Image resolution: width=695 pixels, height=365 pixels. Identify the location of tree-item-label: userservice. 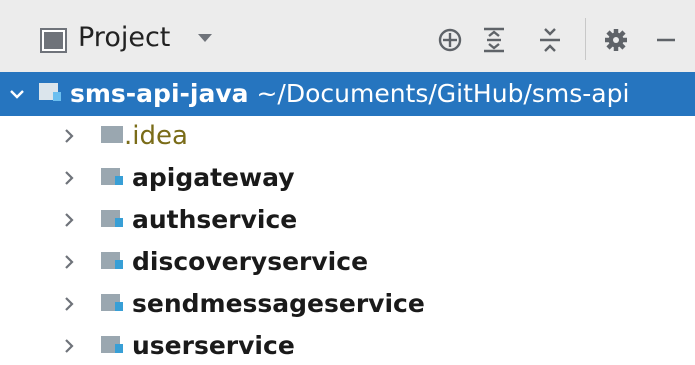
(213, 345).